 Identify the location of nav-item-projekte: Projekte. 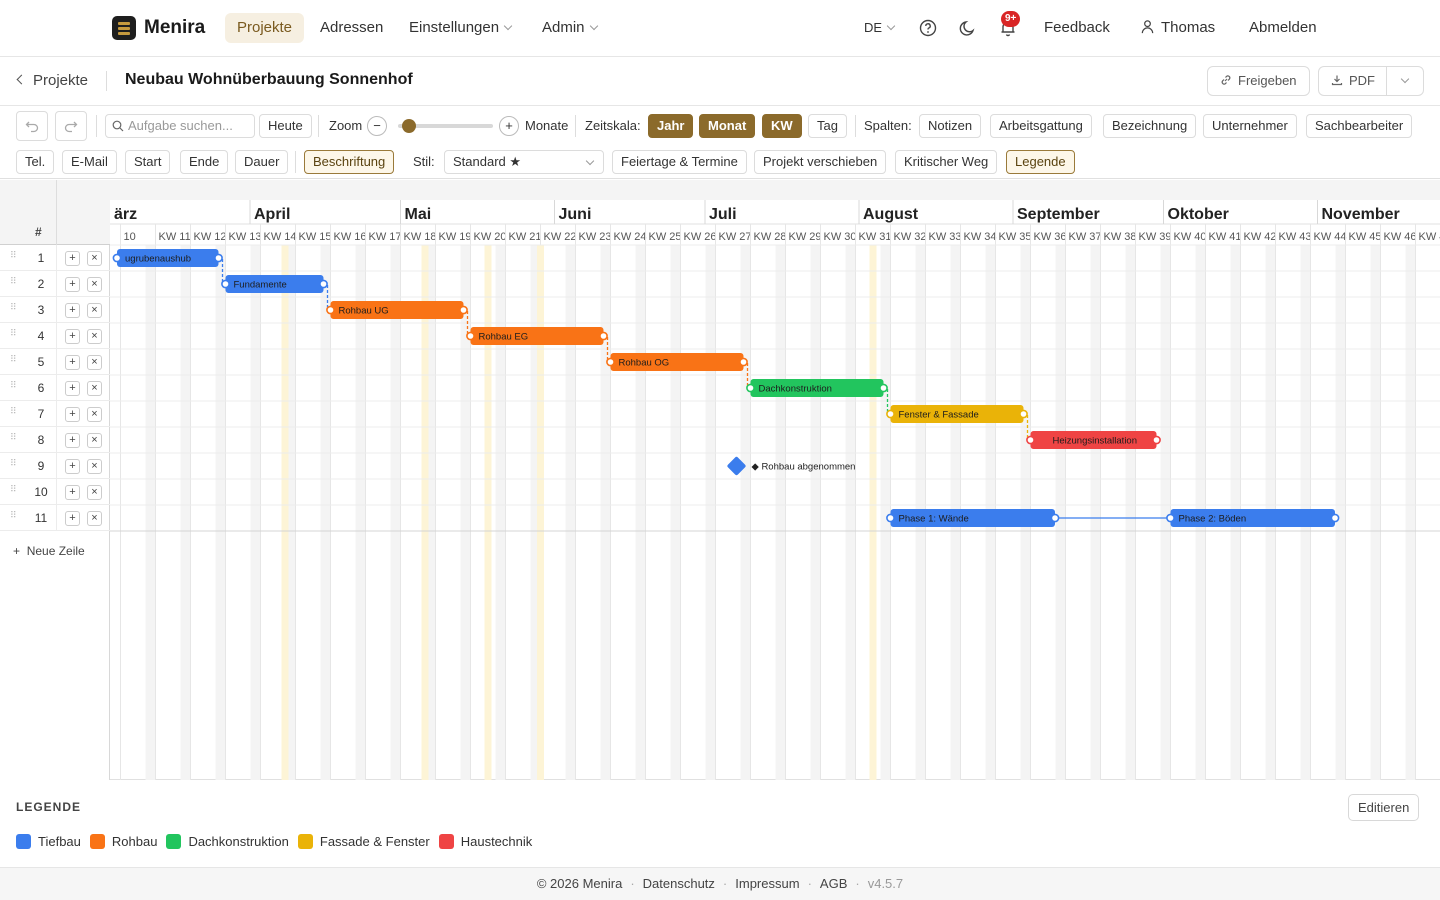
(265, 28).